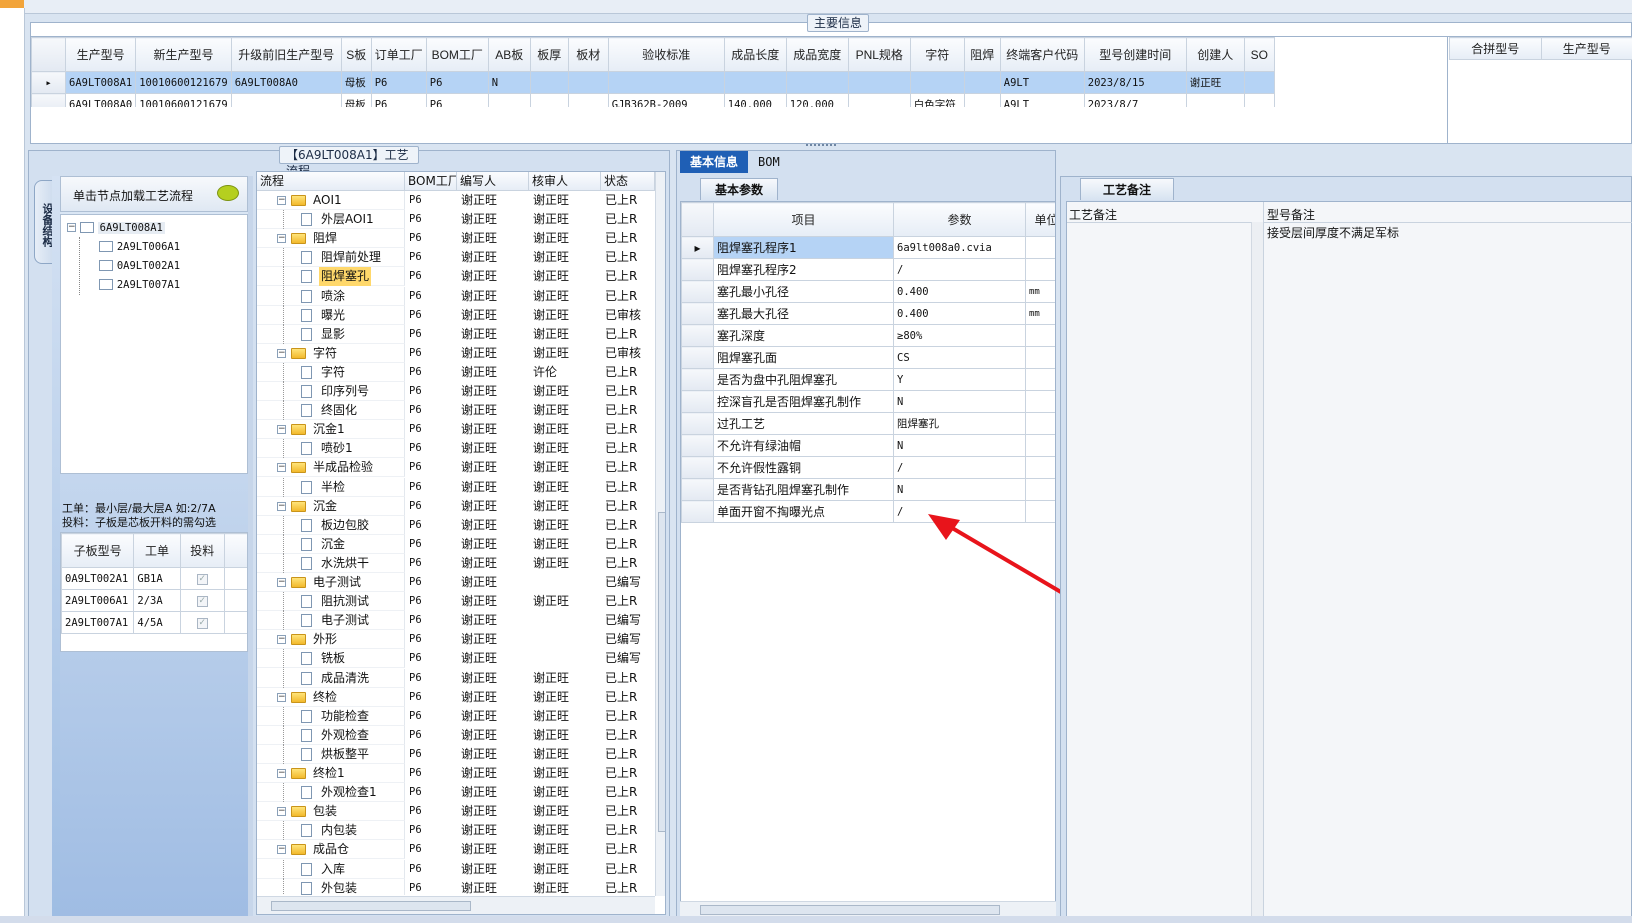 The width and height of the screenshot is (1632, 923). Describe the element at coordinates (98, 600) in the screenshot. I see `sub-model-cell: 2A9LT006A1` at that location.